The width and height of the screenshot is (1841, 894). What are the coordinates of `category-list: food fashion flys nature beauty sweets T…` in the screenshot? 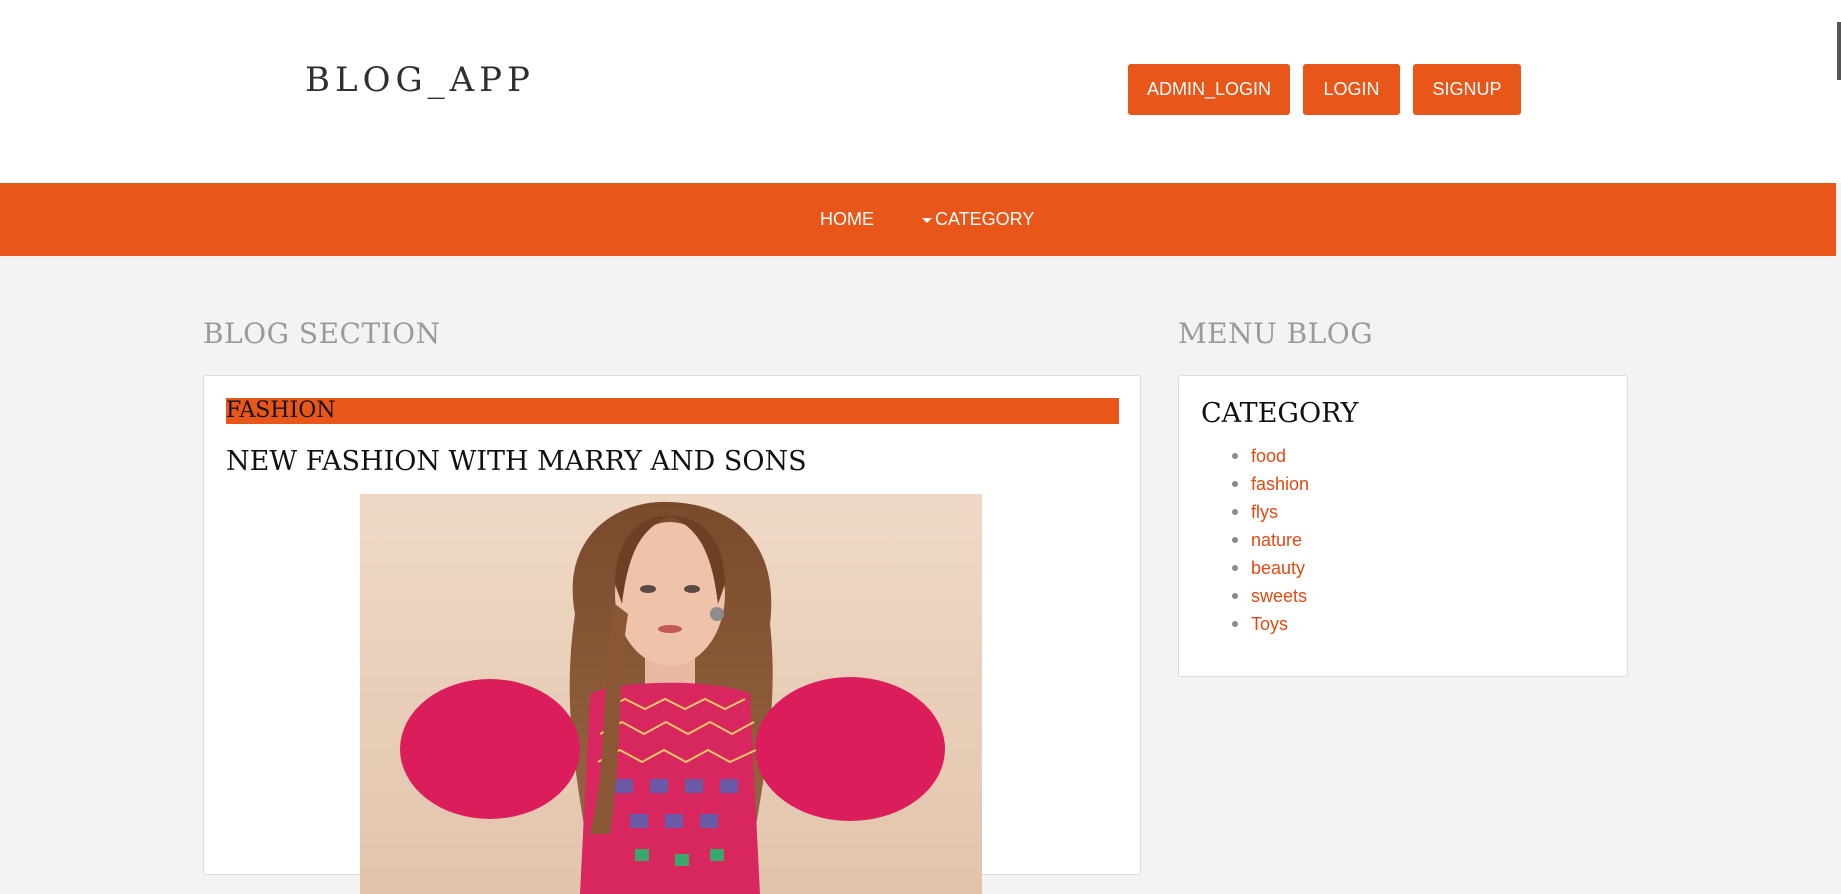 It's located at (1255, 540).